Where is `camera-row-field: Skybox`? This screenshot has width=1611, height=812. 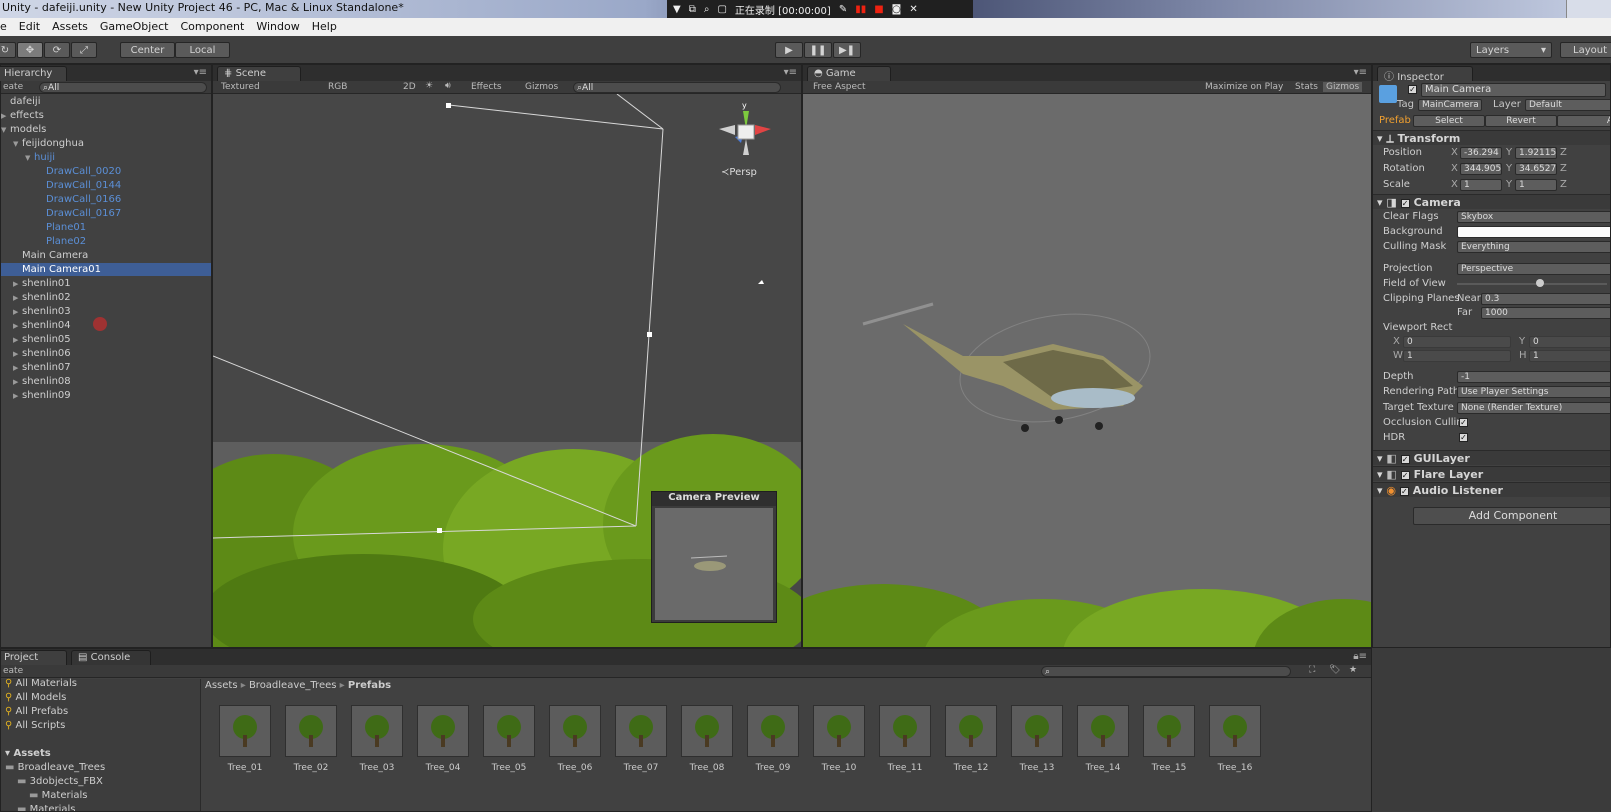 camera-row-field: Skybox is located at coordinates (1533, 217).